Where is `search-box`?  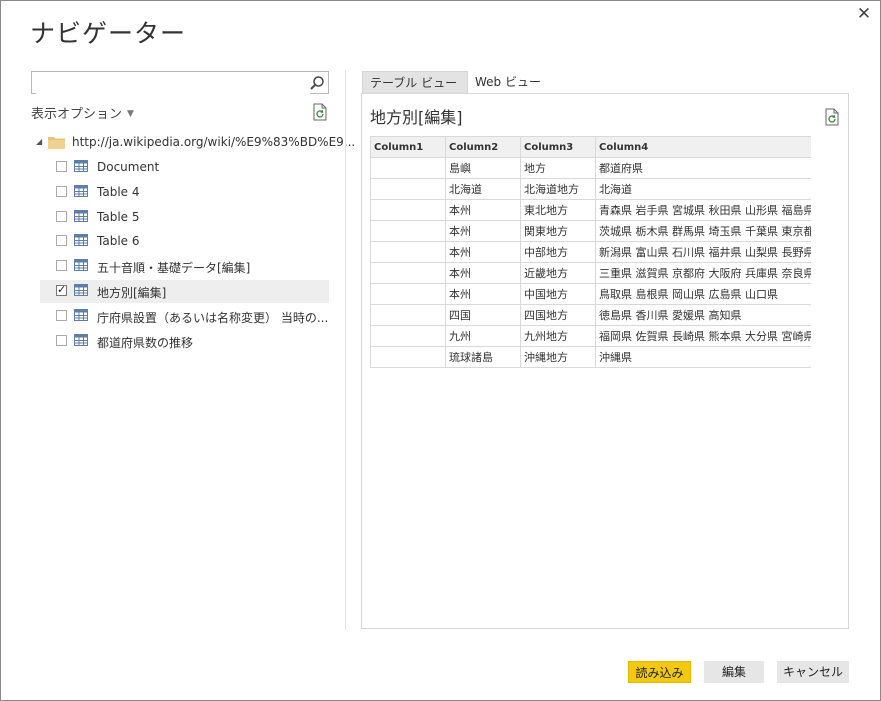
search-box is located at coordinates (180, 82).